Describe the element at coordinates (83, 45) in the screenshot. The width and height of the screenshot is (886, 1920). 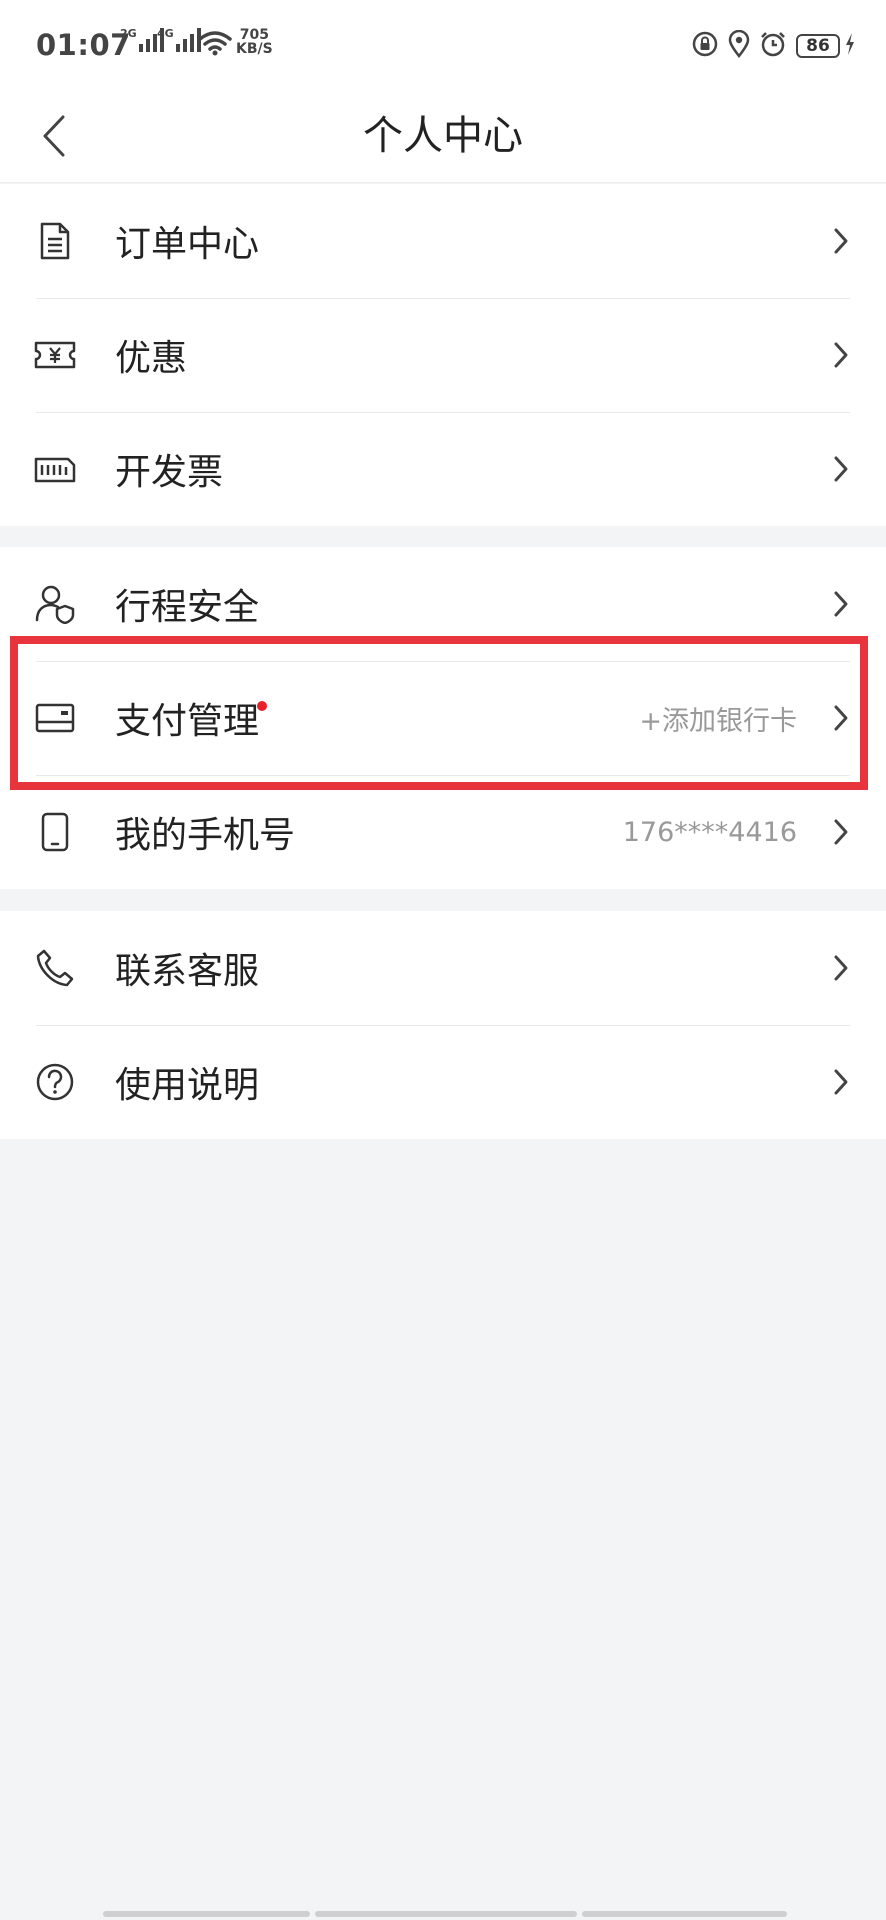
I see `status-time: 01:07` at that location.